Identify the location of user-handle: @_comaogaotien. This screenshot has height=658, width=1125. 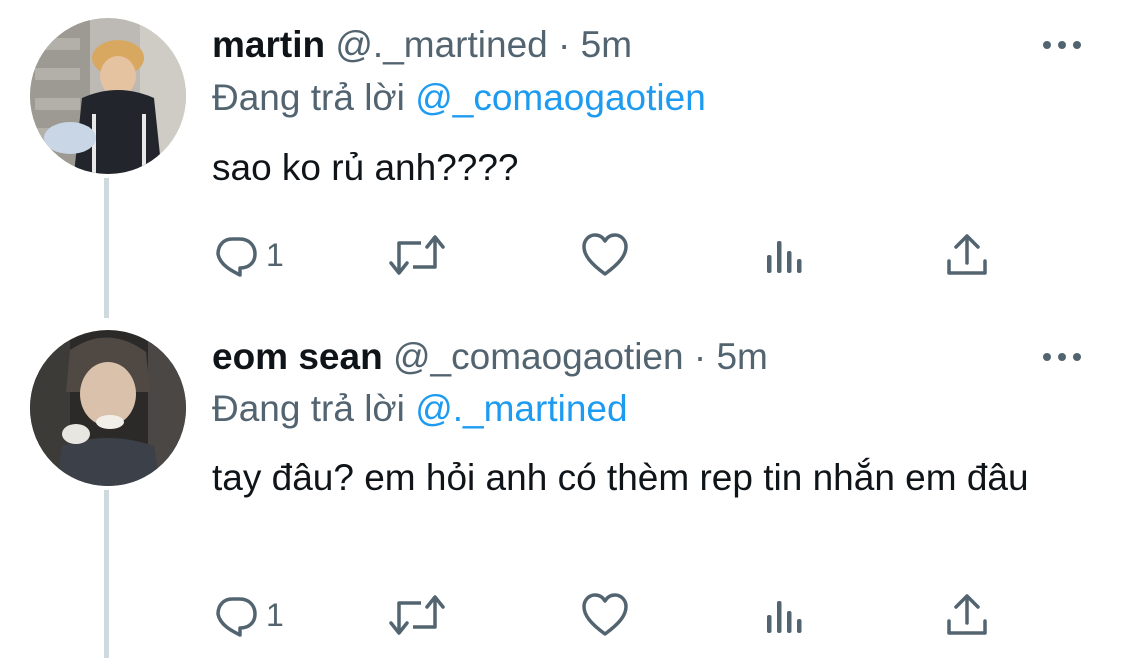
(538, 356).